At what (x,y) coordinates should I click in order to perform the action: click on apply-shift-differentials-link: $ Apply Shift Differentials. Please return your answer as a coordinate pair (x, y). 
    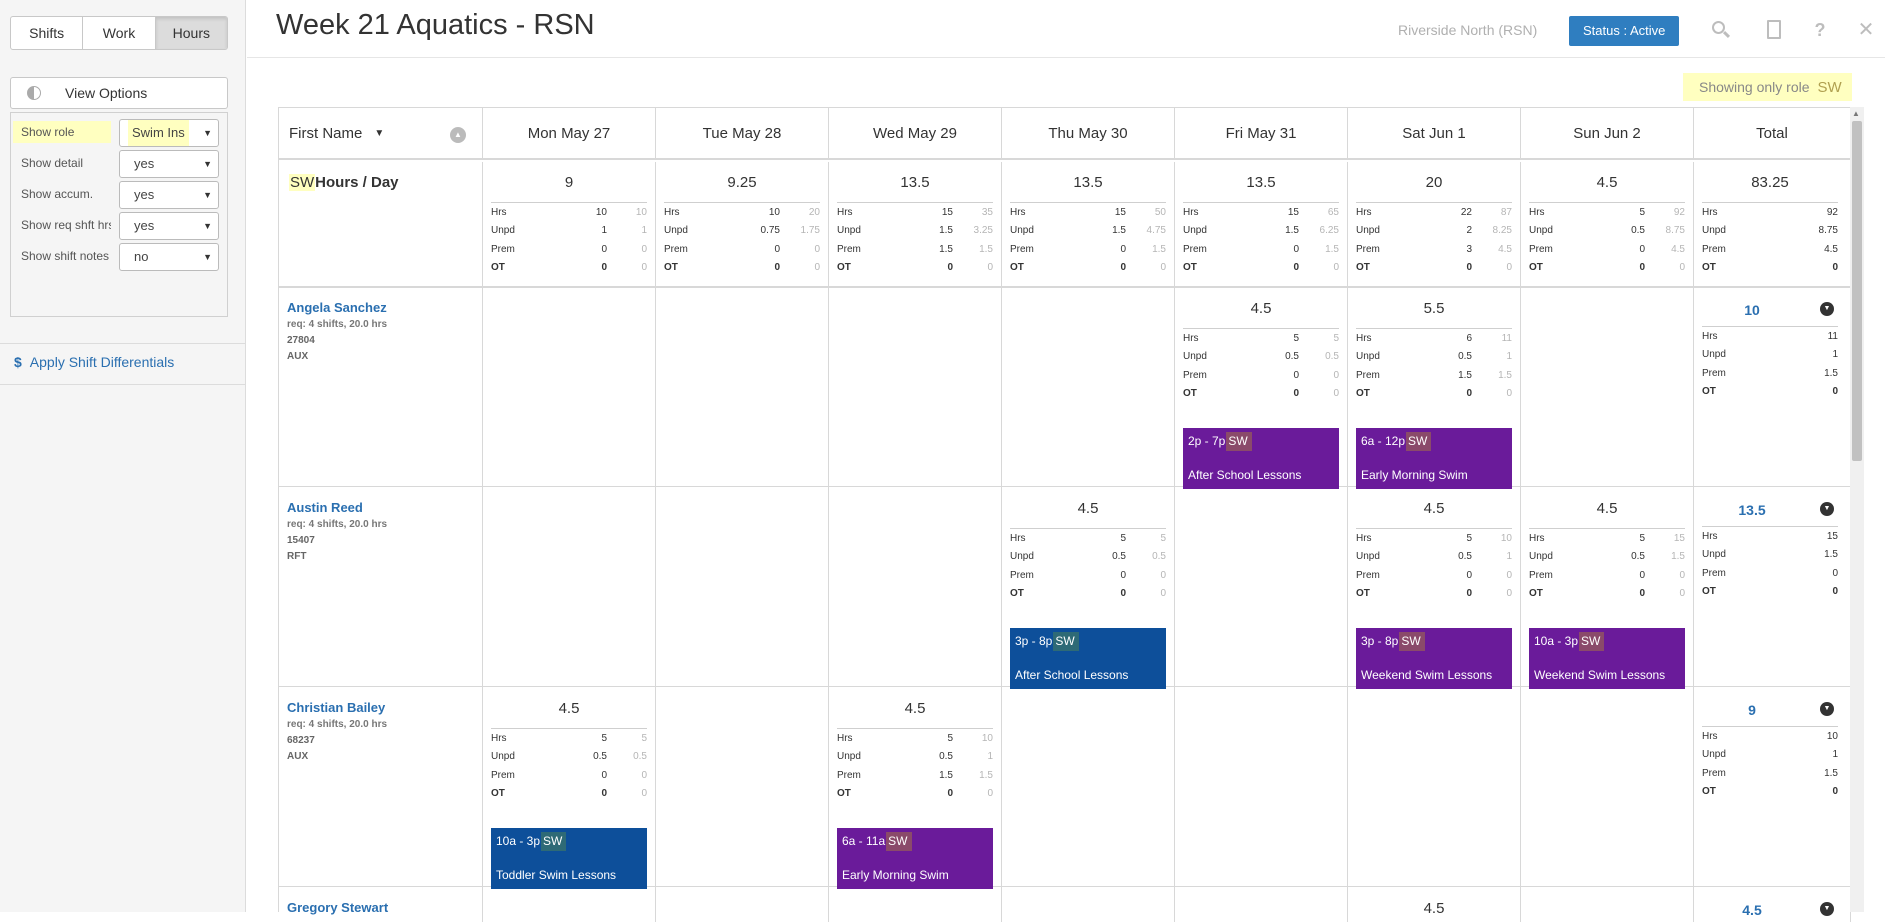
    Looking at the image, I should click on (94, 362).